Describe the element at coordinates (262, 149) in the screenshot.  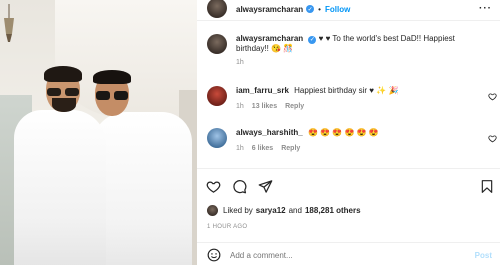
I see `comment-likes: 6 likes` at that location.